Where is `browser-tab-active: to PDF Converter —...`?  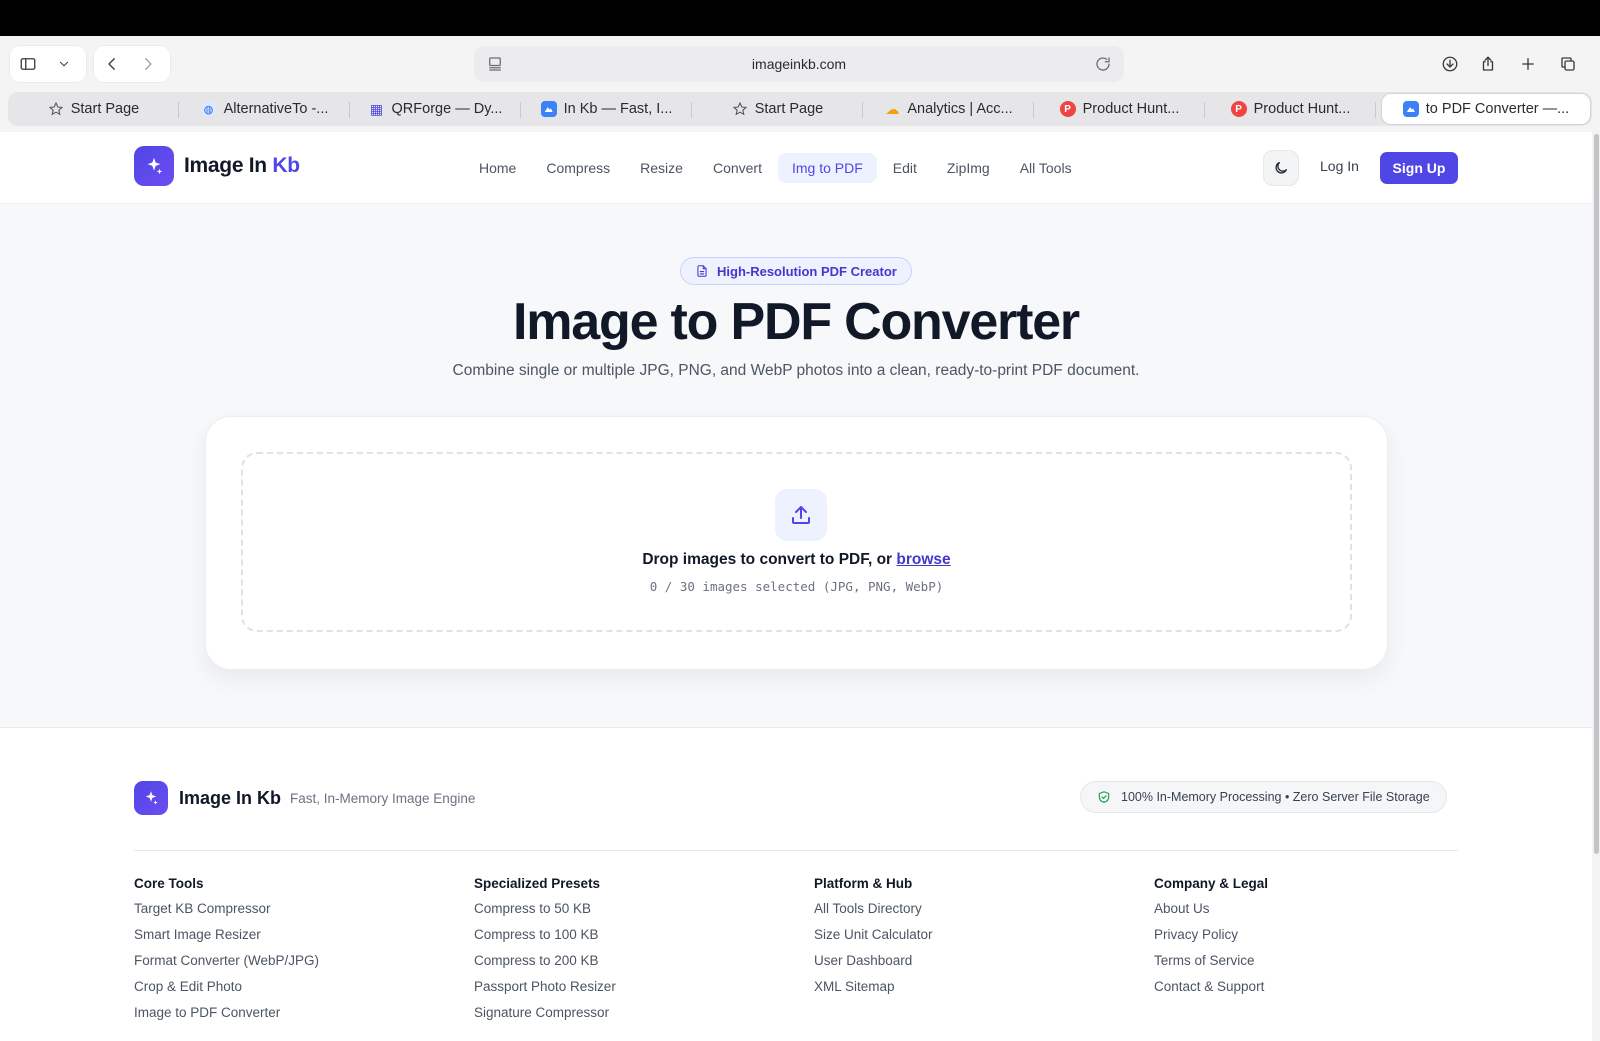
browser-tab-active: to PDF Converter —... is located at coordinates (1486, 109).